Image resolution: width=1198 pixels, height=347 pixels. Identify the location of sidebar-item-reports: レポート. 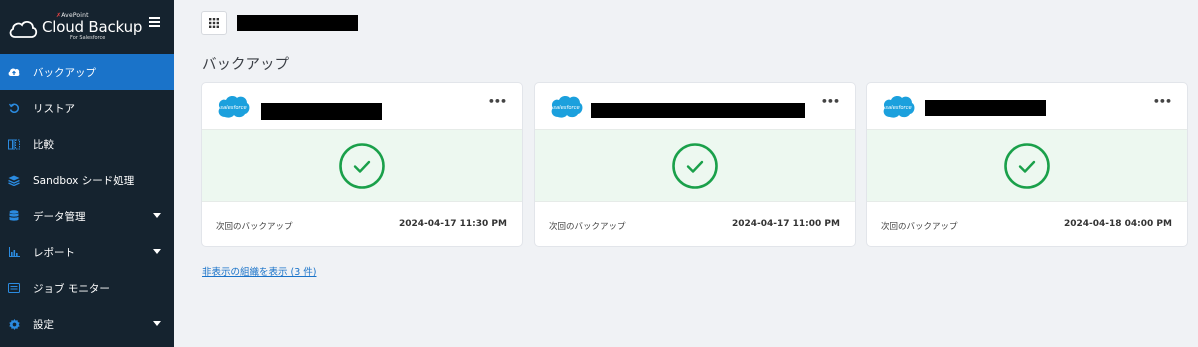
(87, 252).